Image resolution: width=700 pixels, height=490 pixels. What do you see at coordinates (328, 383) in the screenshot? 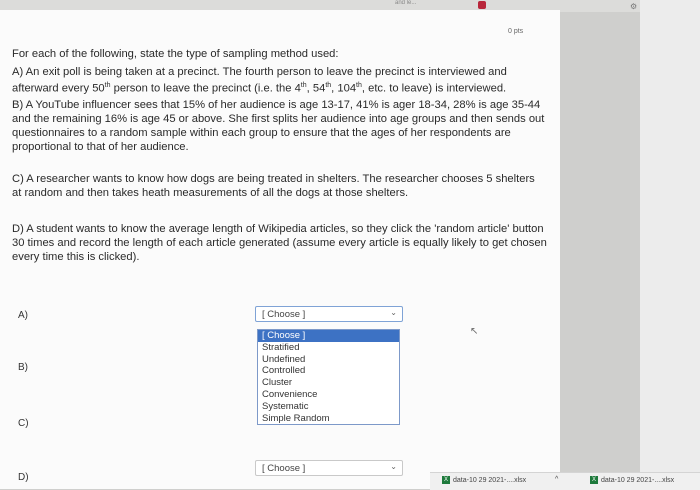
I see `dropdown-option-cluster: Cluster` at bounding box center [328, 383].